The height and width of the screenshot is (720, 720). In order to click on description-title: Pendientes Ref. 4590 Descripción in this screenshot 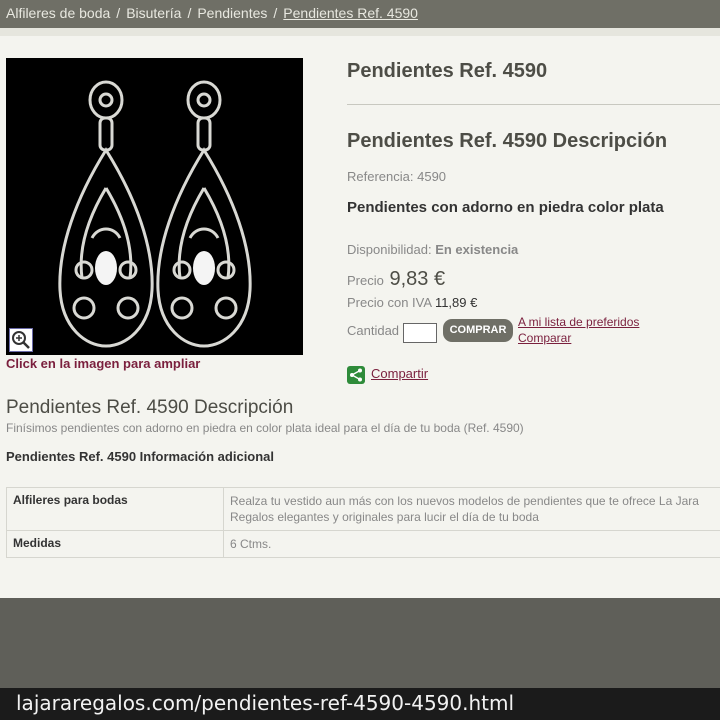, I will do `click(507, 141)`.